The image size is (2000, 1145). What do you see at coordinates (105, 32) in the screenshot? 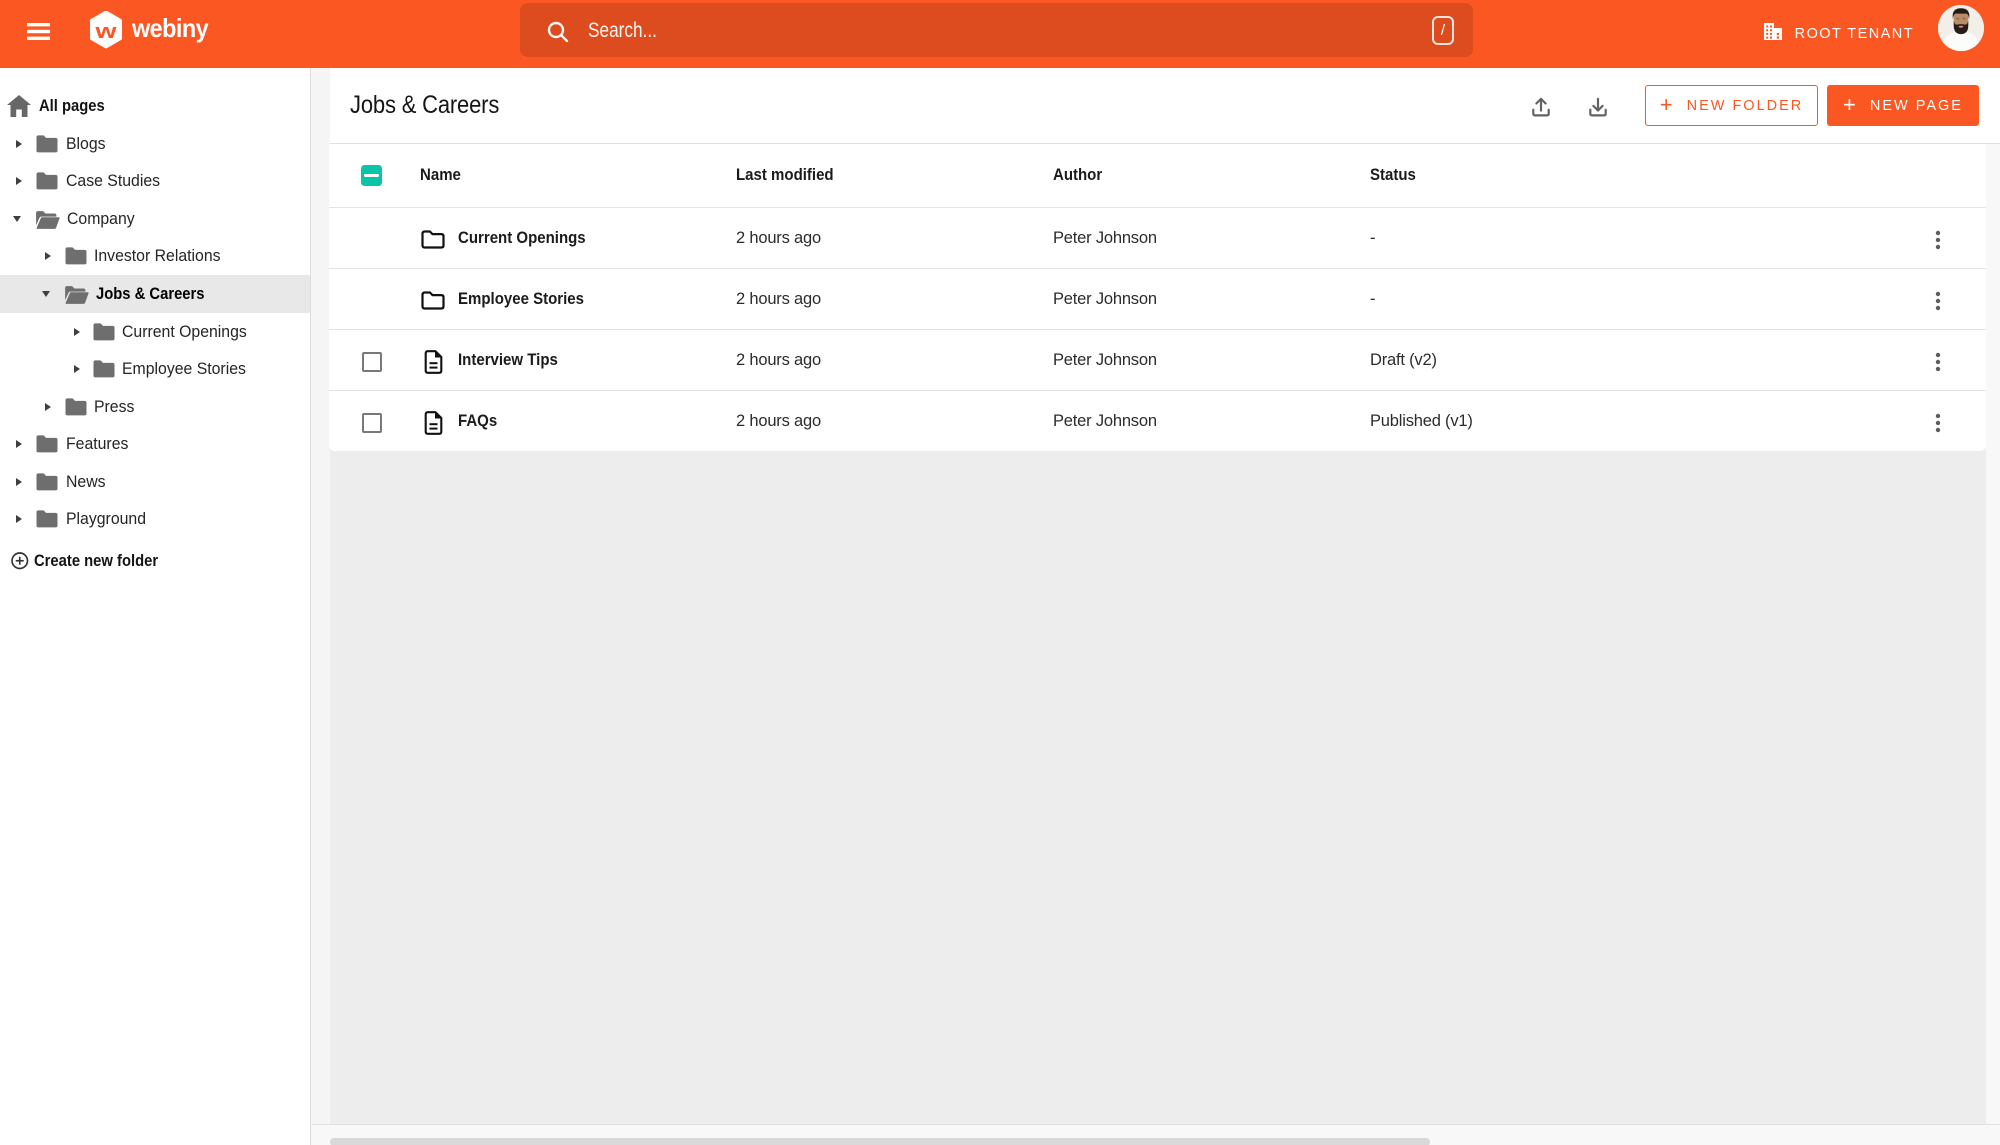
I see `svg-text: w` at bounding box center [105, 32].